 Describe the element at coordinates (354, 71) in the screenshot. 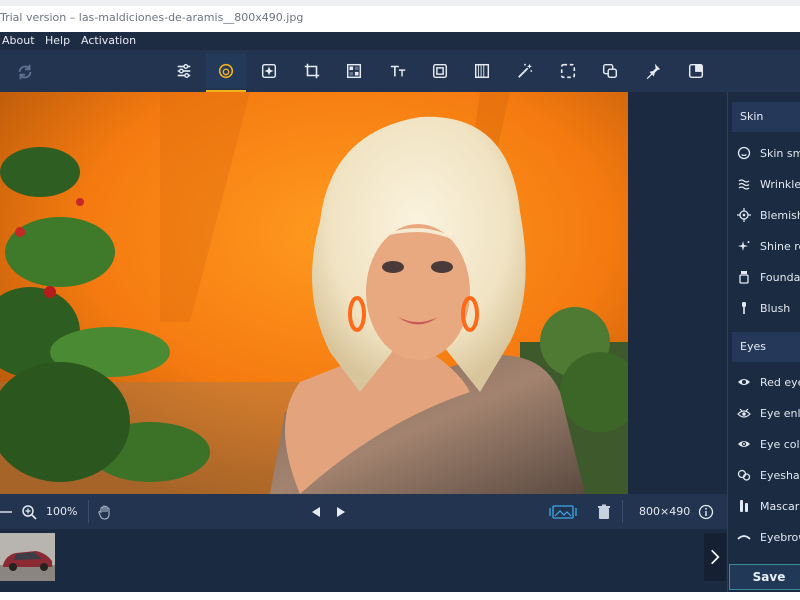

I see `effects-icon` at that location.